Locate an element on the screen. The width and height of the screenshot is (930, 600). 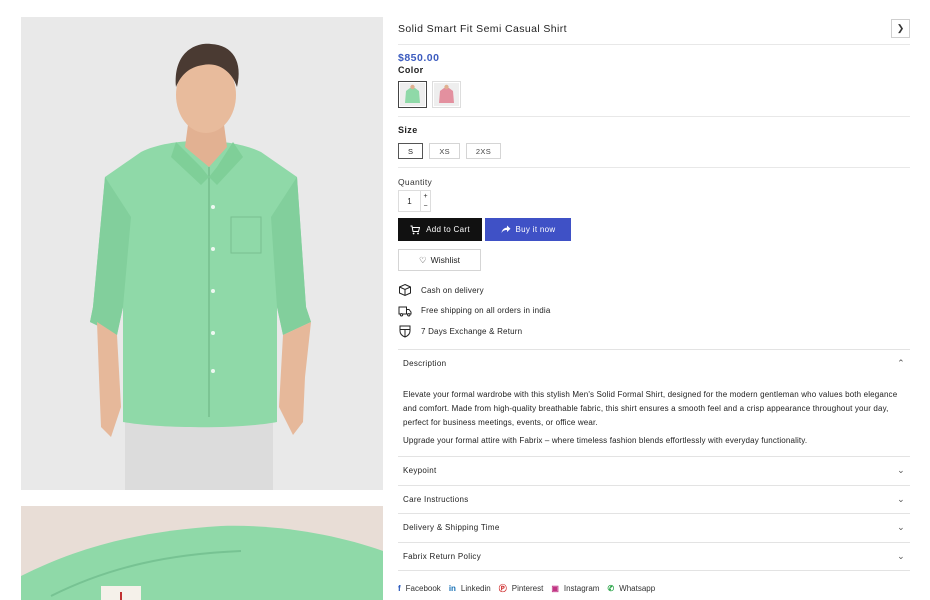
share-label: Whatsapp is located at coordinates (637, 588).